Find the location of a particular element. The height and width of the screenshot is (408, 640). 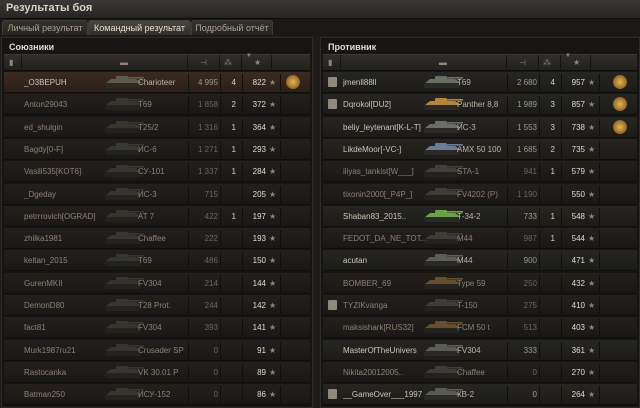

tab-team-result: Командный результат is located at coordinates (139, 27).